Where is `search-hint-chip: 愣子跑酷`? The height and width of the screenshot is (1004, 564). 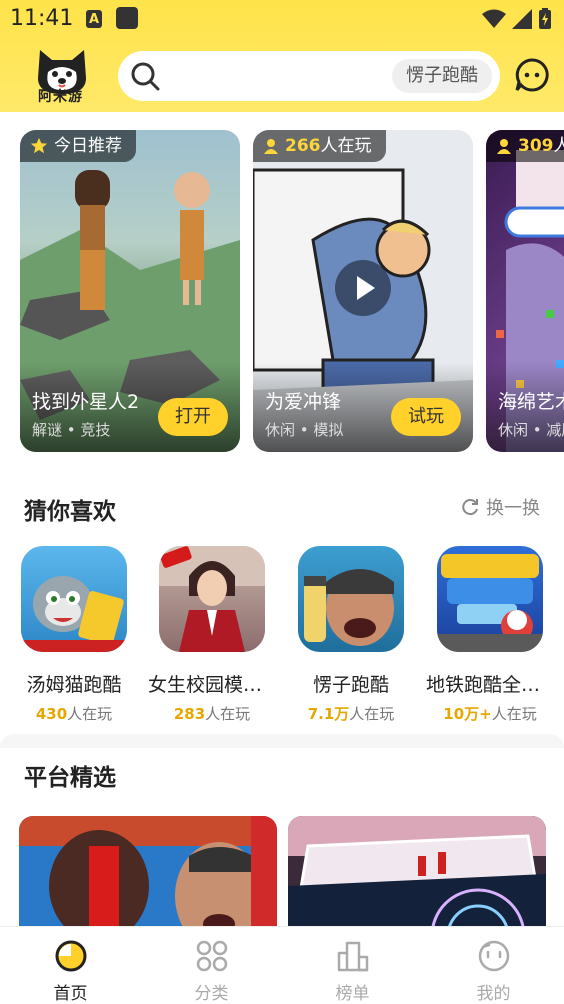
search-hint-chip: 愣子跑酷 is located at coordinates (442, 76).